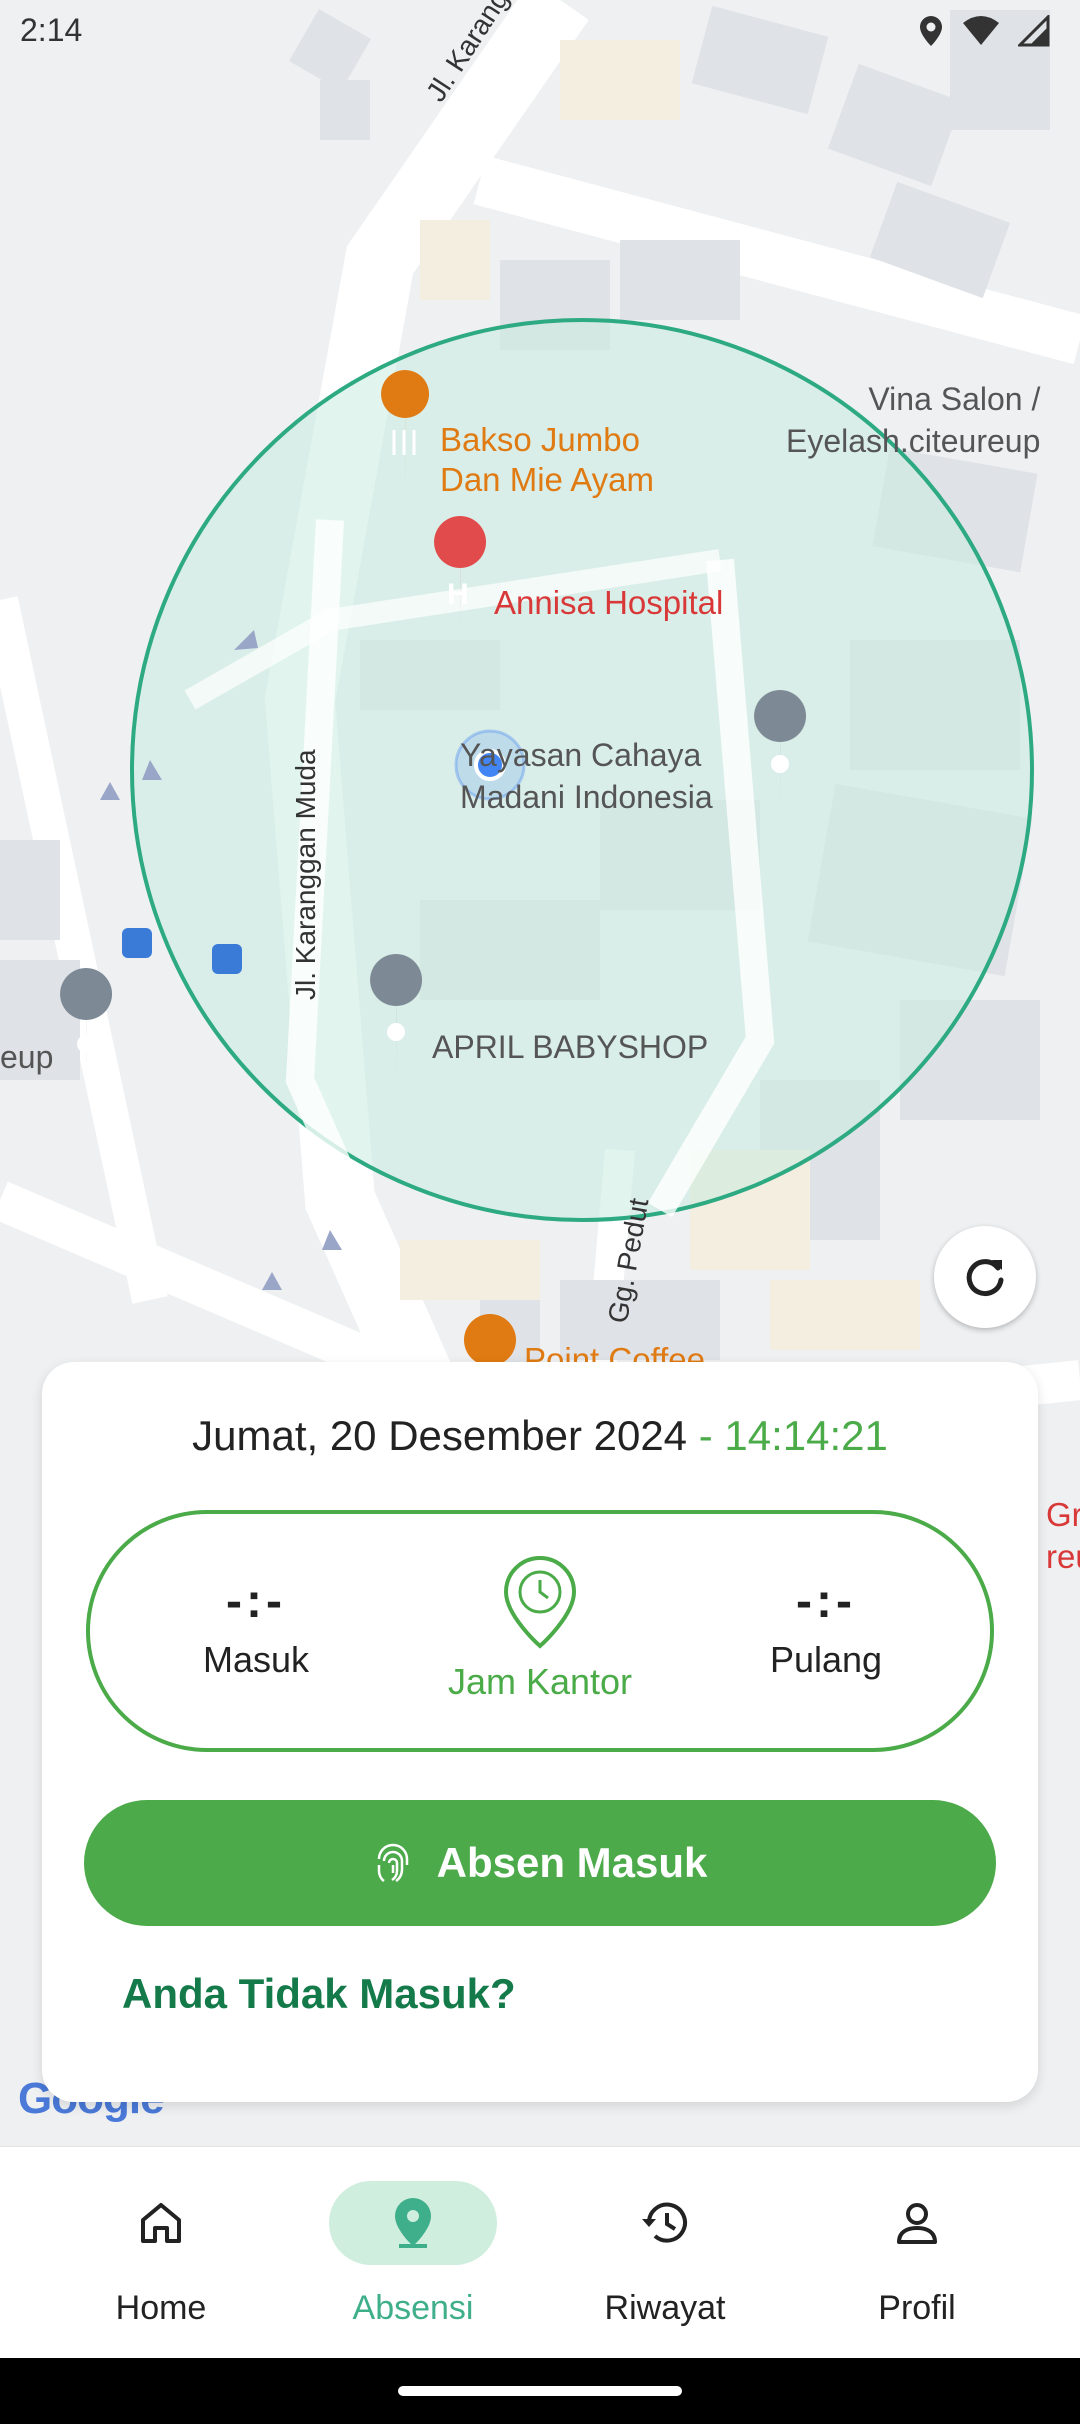  Describe the element at coordinates (570, 1047) in the screenshot. I see `place-label-babyshop: APRIL BABYSHOP` at that location.